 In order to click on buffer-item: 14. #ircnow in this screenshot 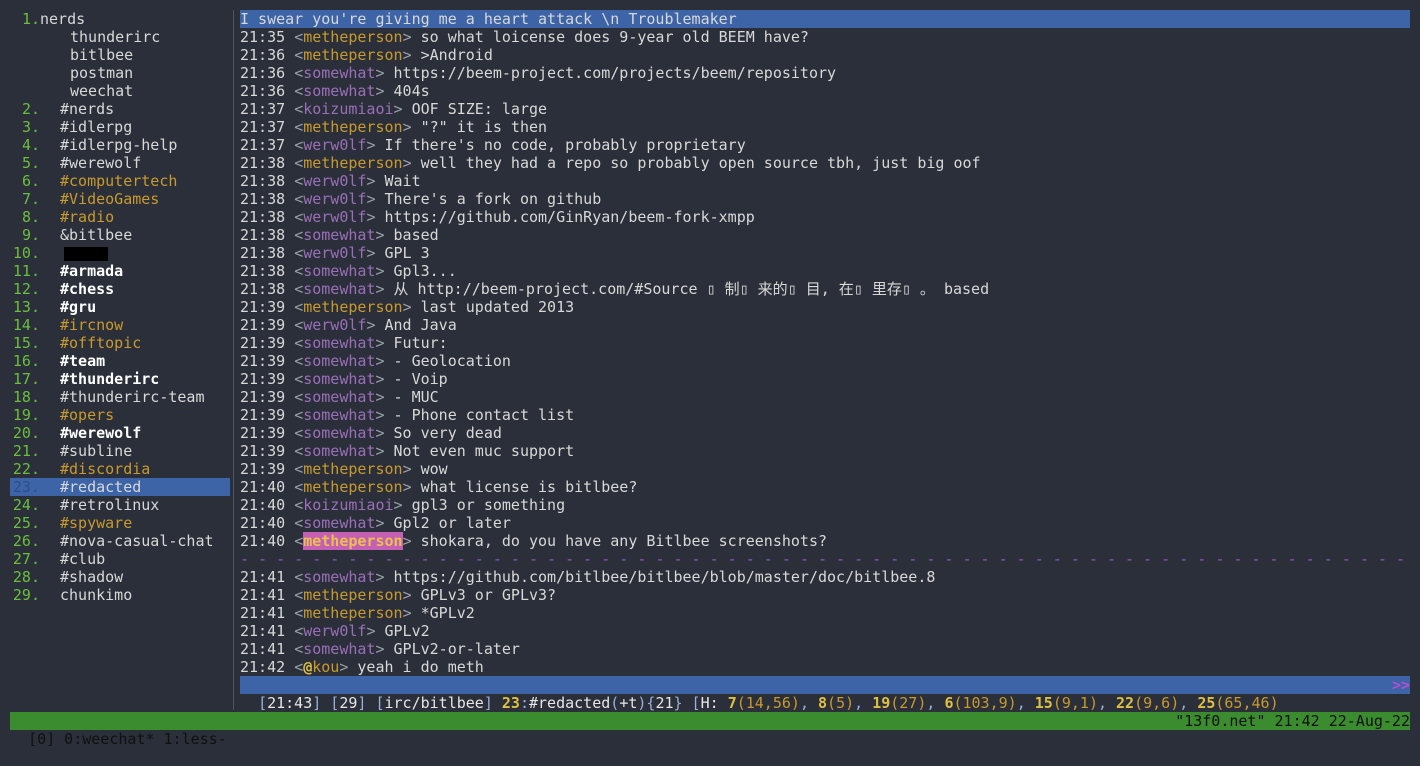, I will do `click(120, 325)`.